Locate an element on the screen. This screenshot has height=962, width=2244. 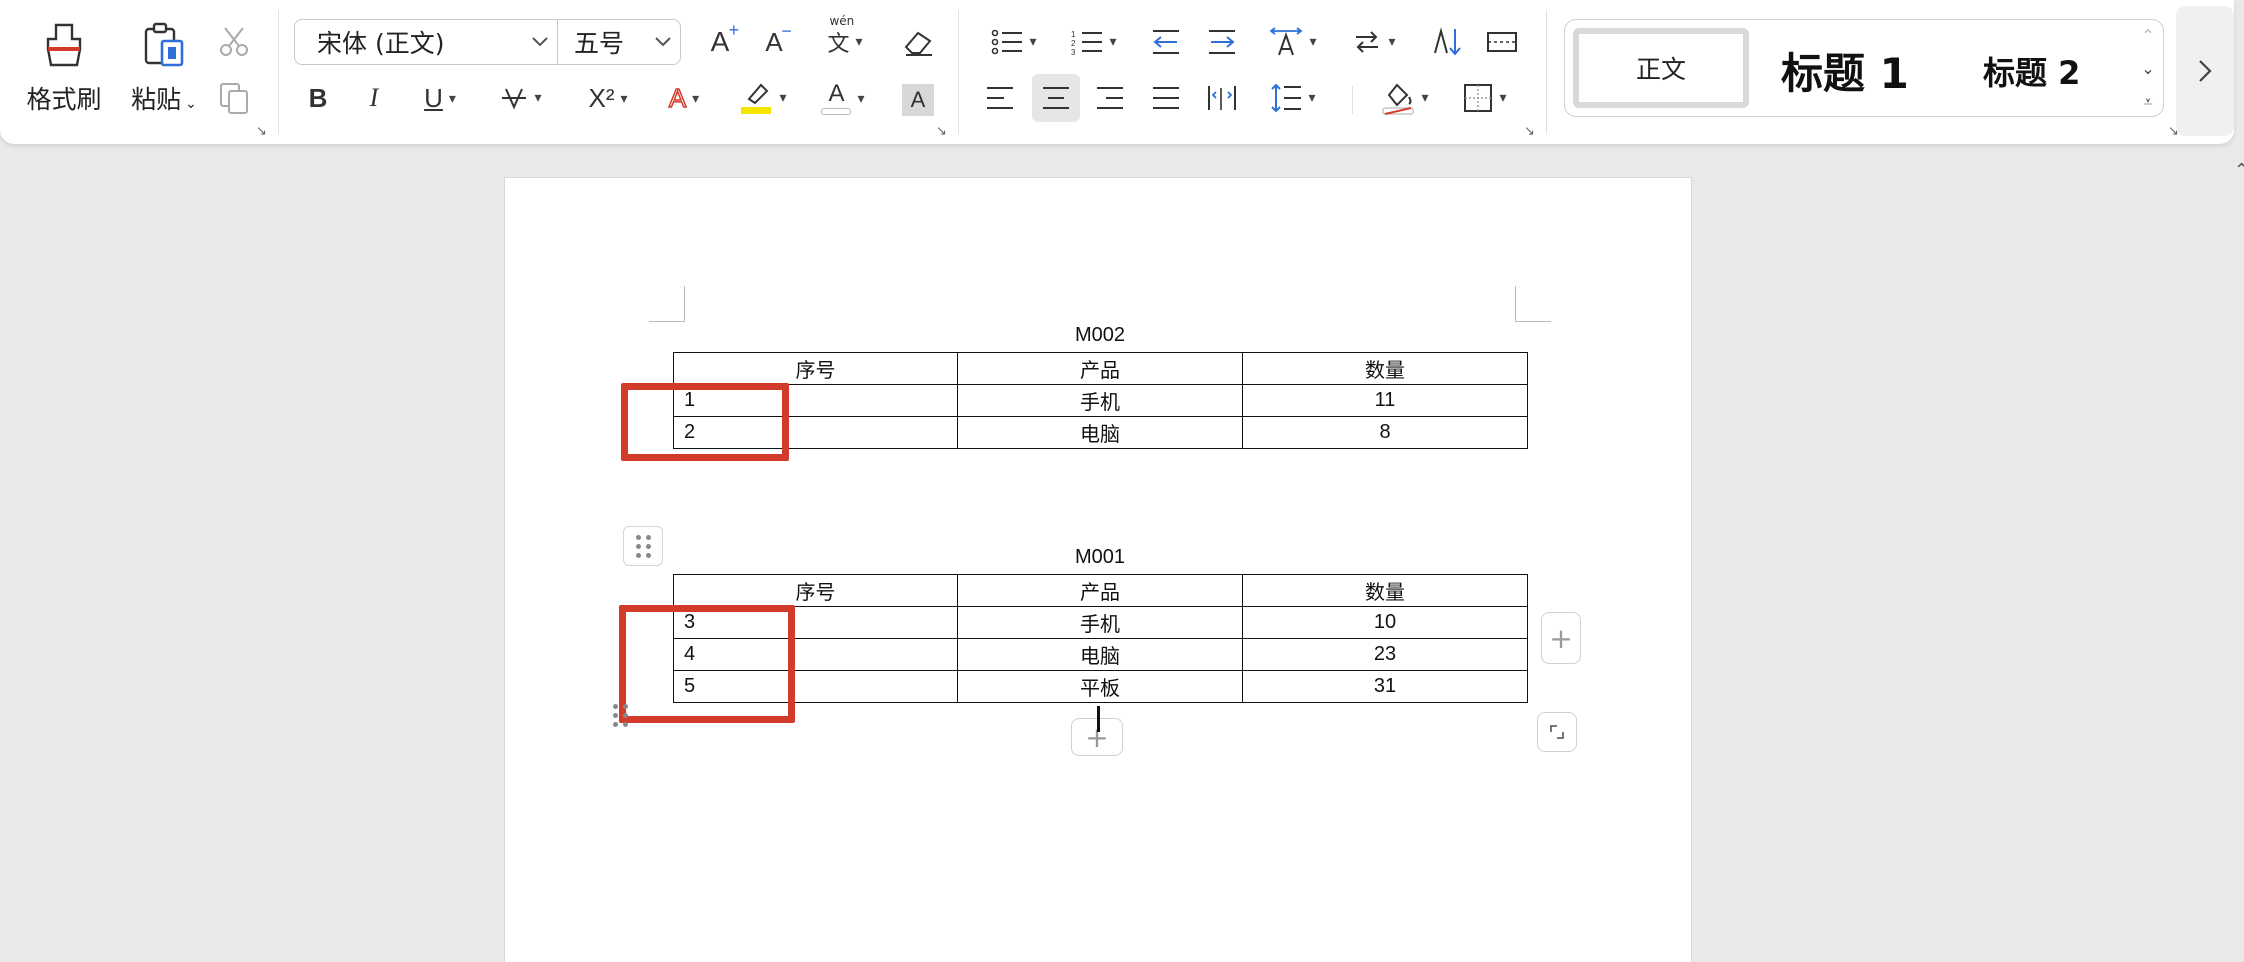
align-left-button is located at coordinates (1000, 98).